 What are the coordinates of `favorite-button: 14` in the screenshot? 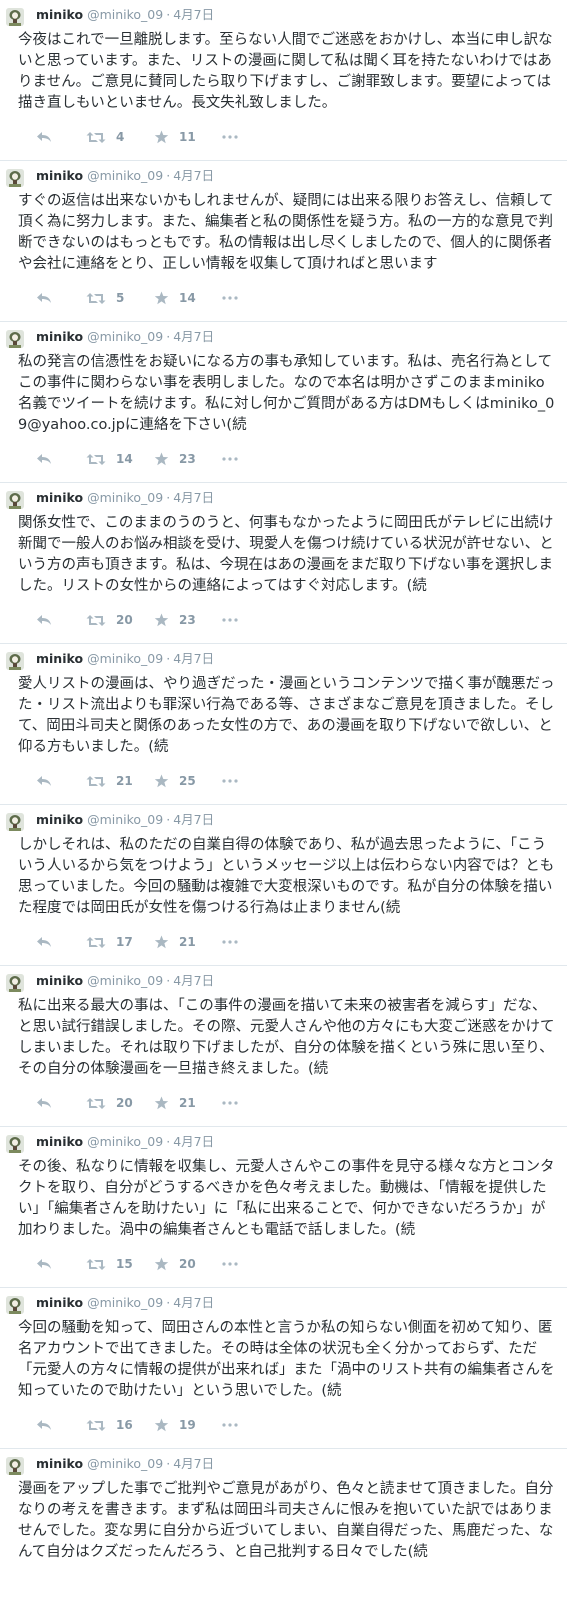 It's located at (188, 298).